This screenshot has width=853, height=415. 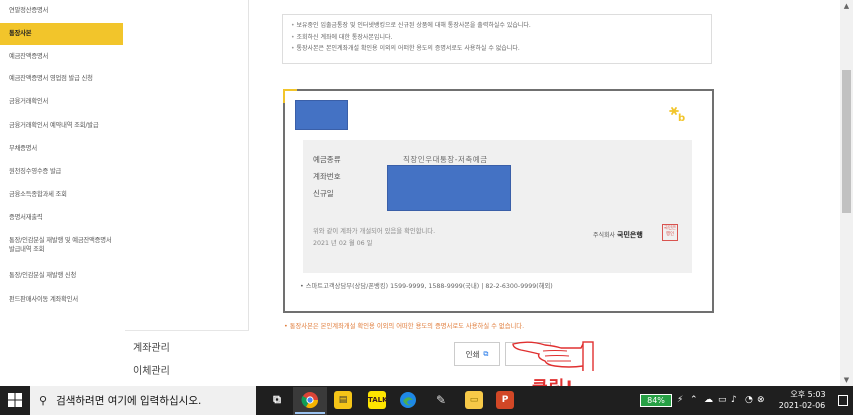 I want to click on print-button-label: 인쇄, so click(x=472, y=354).